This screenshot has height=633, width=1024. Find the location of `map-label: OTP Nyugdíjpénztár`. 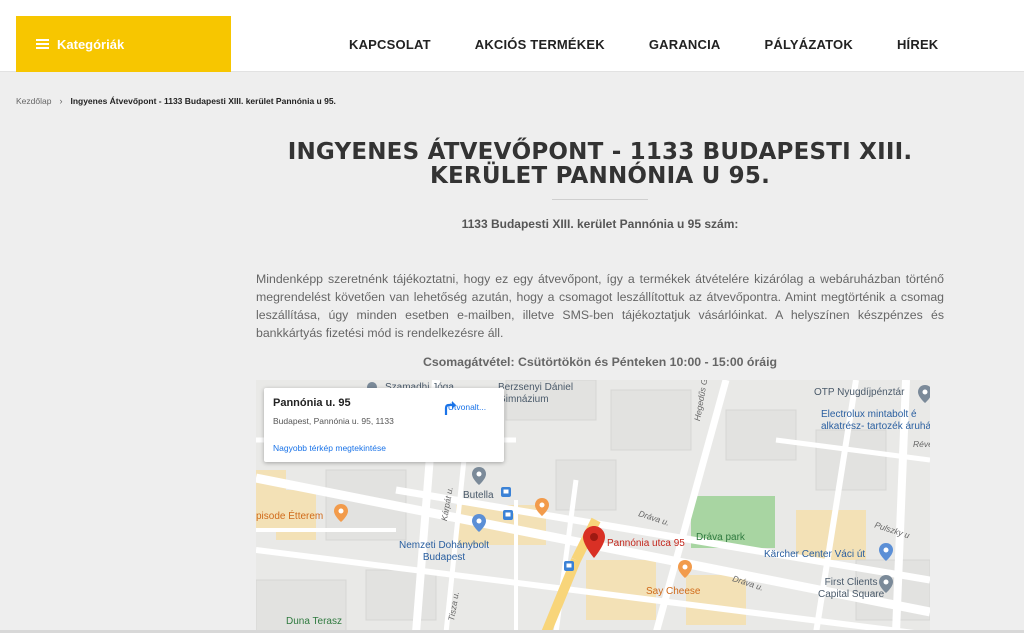

map-label: OTP Nyugdíjpénztár is located at coordinates (859, 392).